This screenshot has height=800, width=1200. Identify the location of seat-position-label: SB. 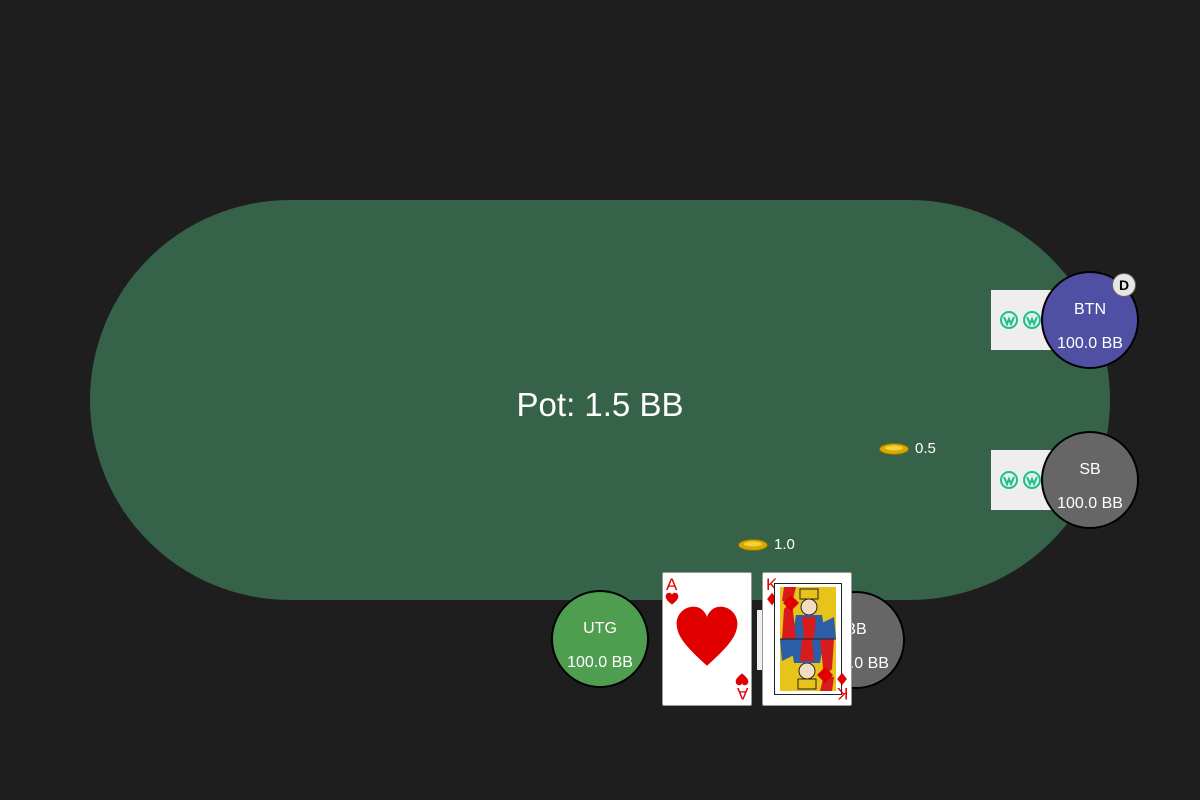
(1090, 469).